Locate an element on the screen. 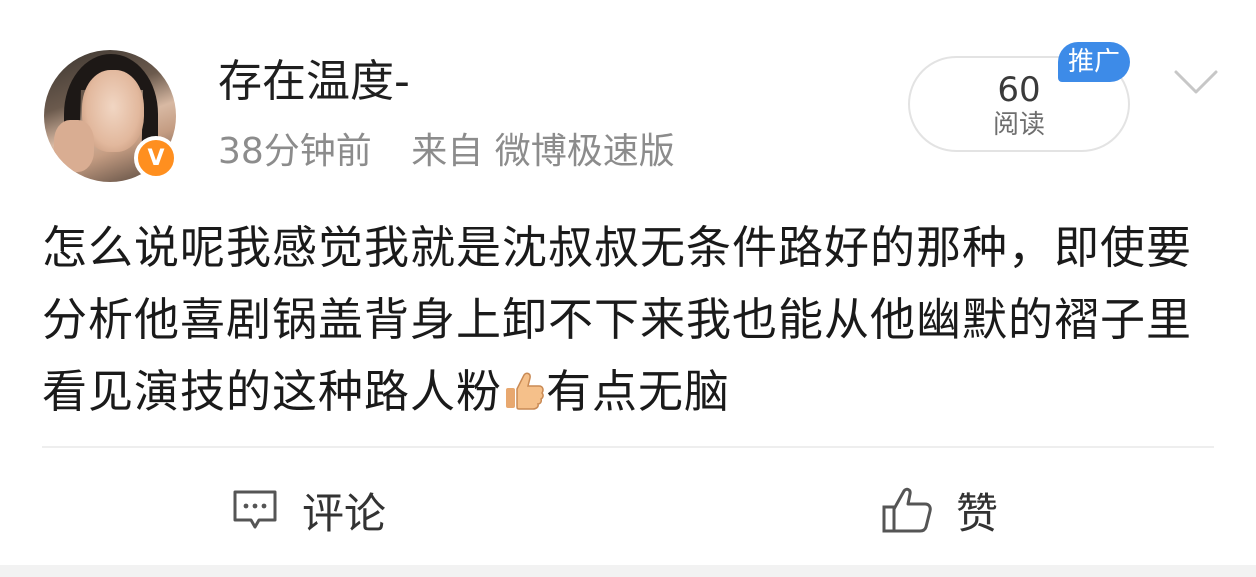 Image resolution: width=1256 pixels, height=577 pixels. verified-badge-icon: V is located at coordinates (156, 158).